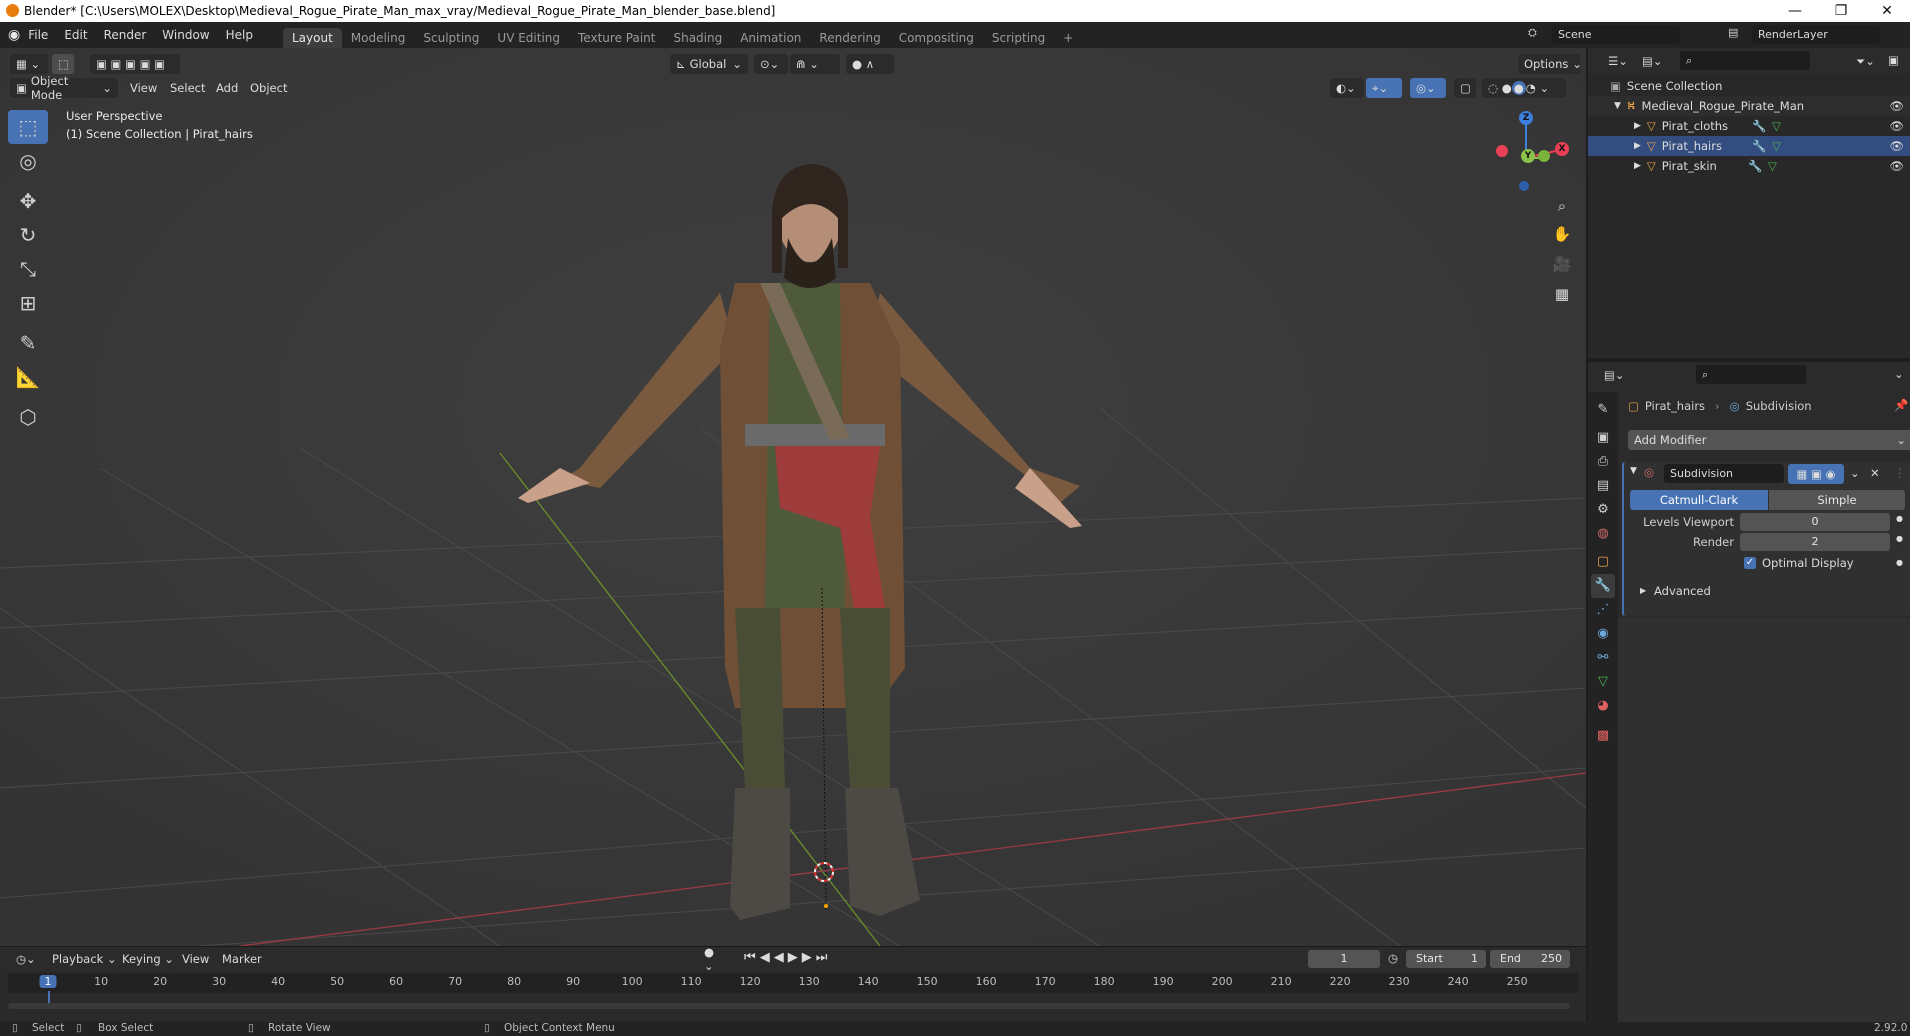 This screenshot has width=1910, height=1036. I want to click on ortho-toggle-icon: ▦, so click(1562, 294).